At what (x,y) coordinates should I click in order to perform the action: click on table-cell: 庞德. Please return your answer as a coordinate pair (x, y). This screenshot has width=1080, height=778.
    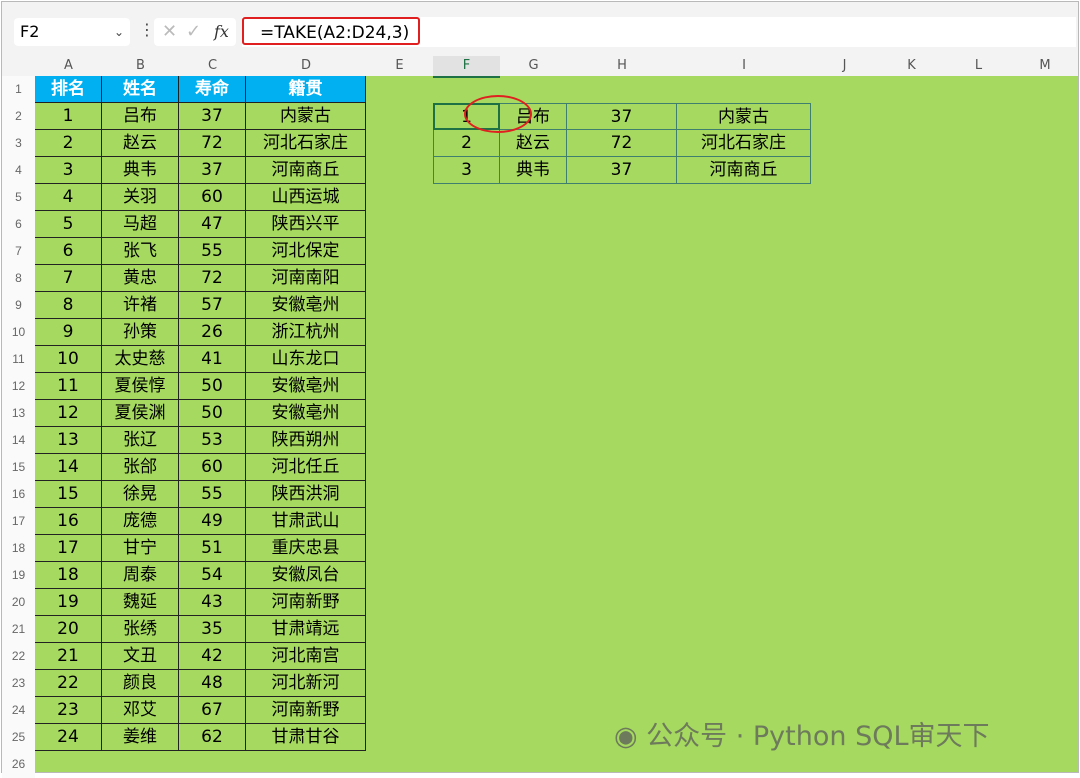
    Looking at the image, I should click on (140, 521).